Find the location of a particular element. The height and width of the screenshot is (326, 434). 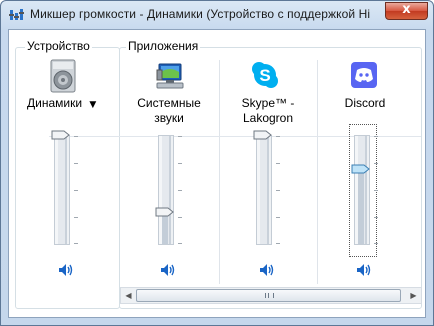

grip-icon is located at coordinates (269, 295).